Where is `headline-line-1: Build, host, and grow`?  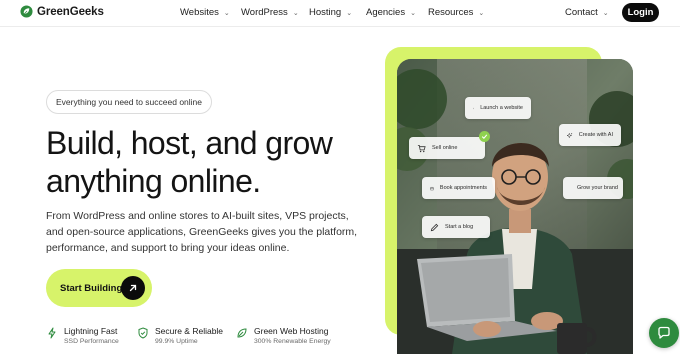
headline-line-1: Build, host, and grow is located at coordinates (189, 143).